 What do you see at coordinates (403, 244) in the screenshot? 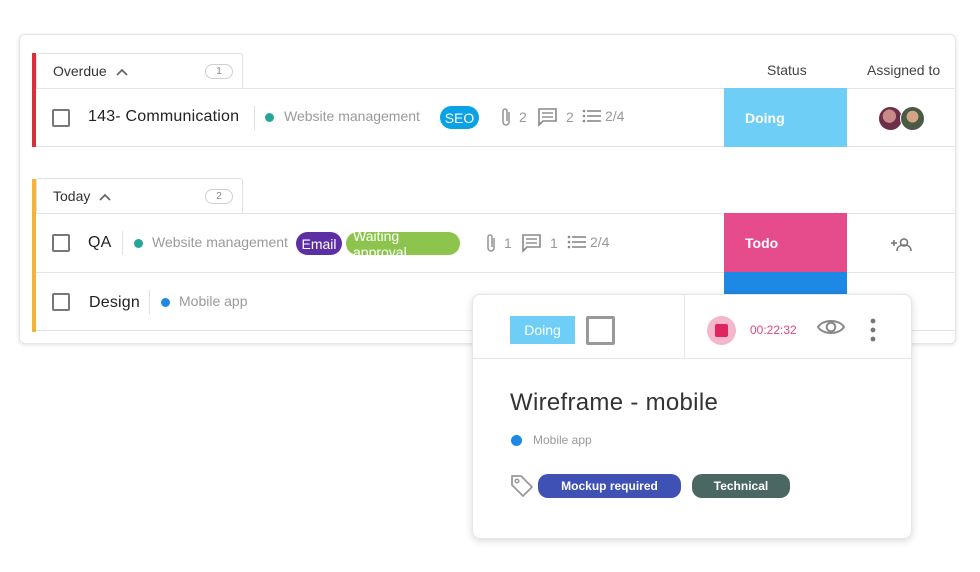
I see `tag-waiting-approval: Waiting approval` at bounding box center [403, 244].